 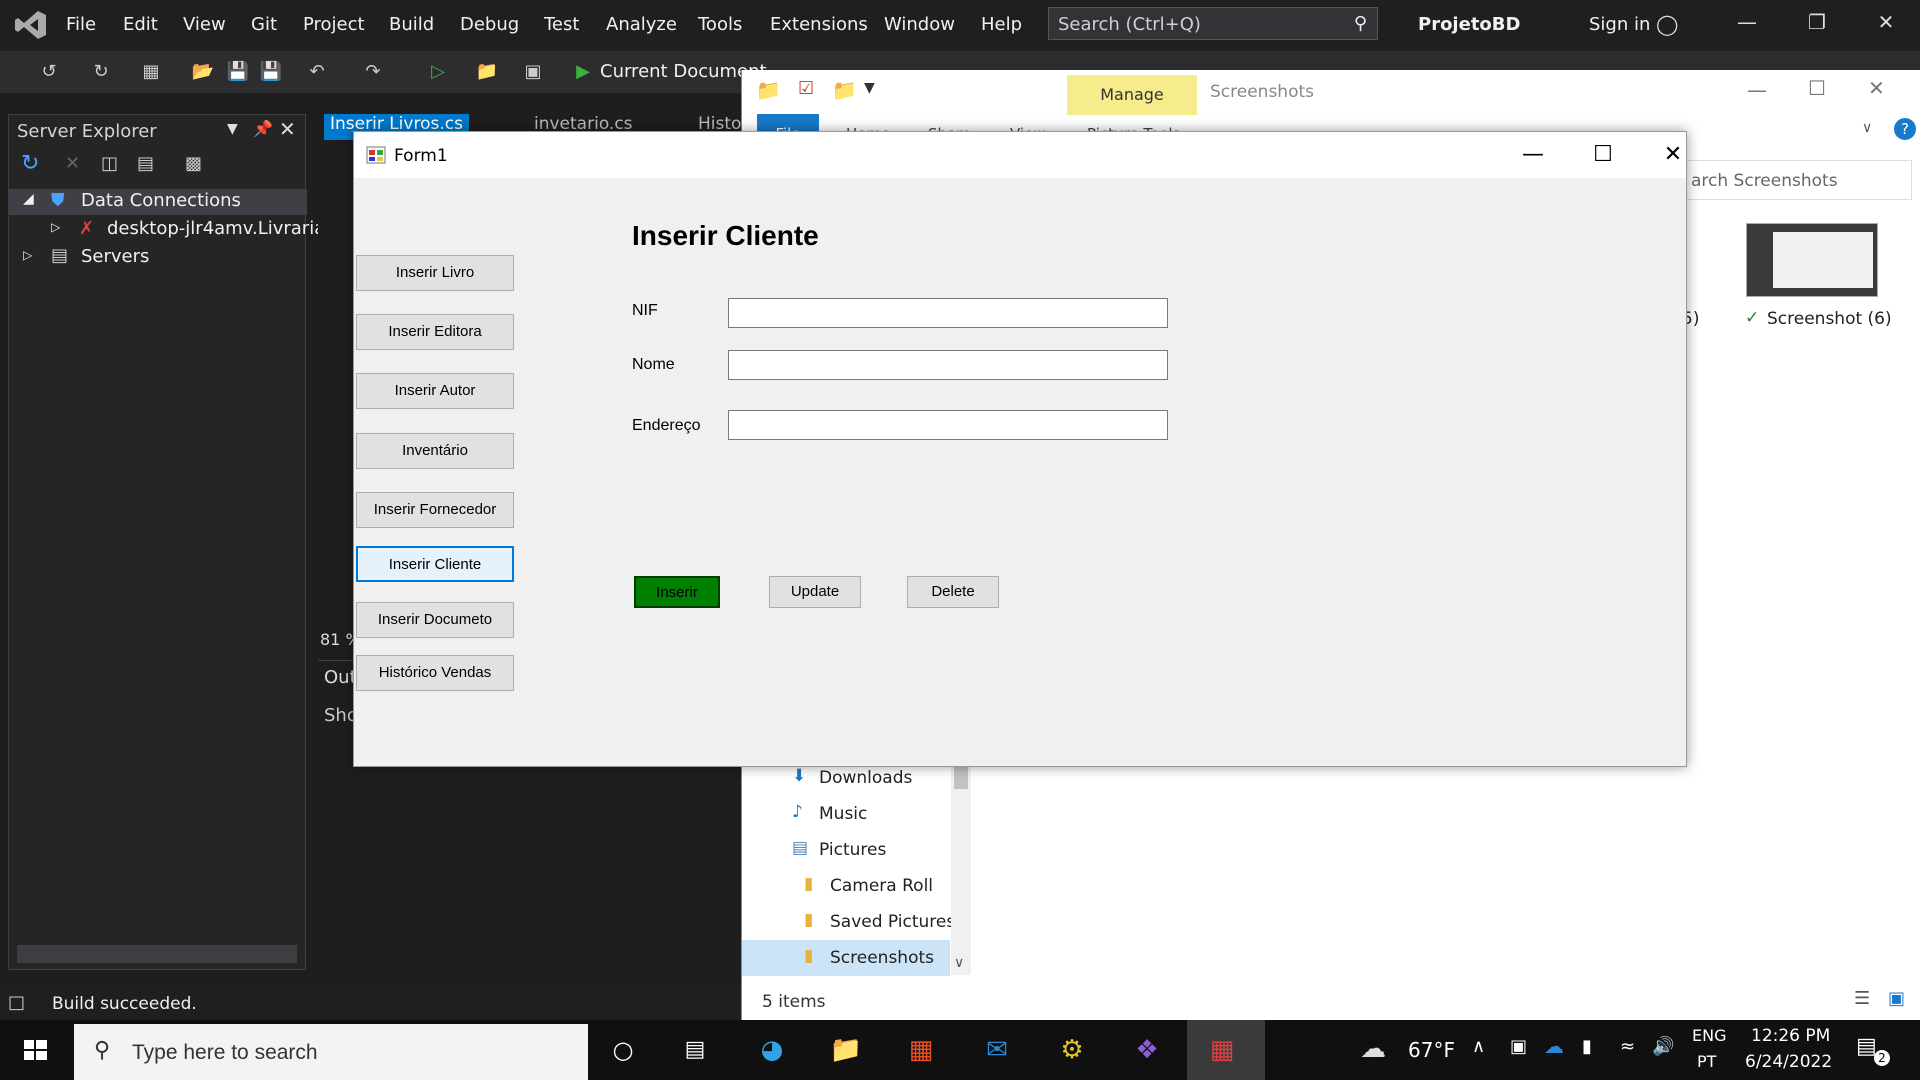 What do you see at coordinates (852, 850) in the screenshot?
I see `nav-pictures: Pictures` at bounding box center [852, 850].